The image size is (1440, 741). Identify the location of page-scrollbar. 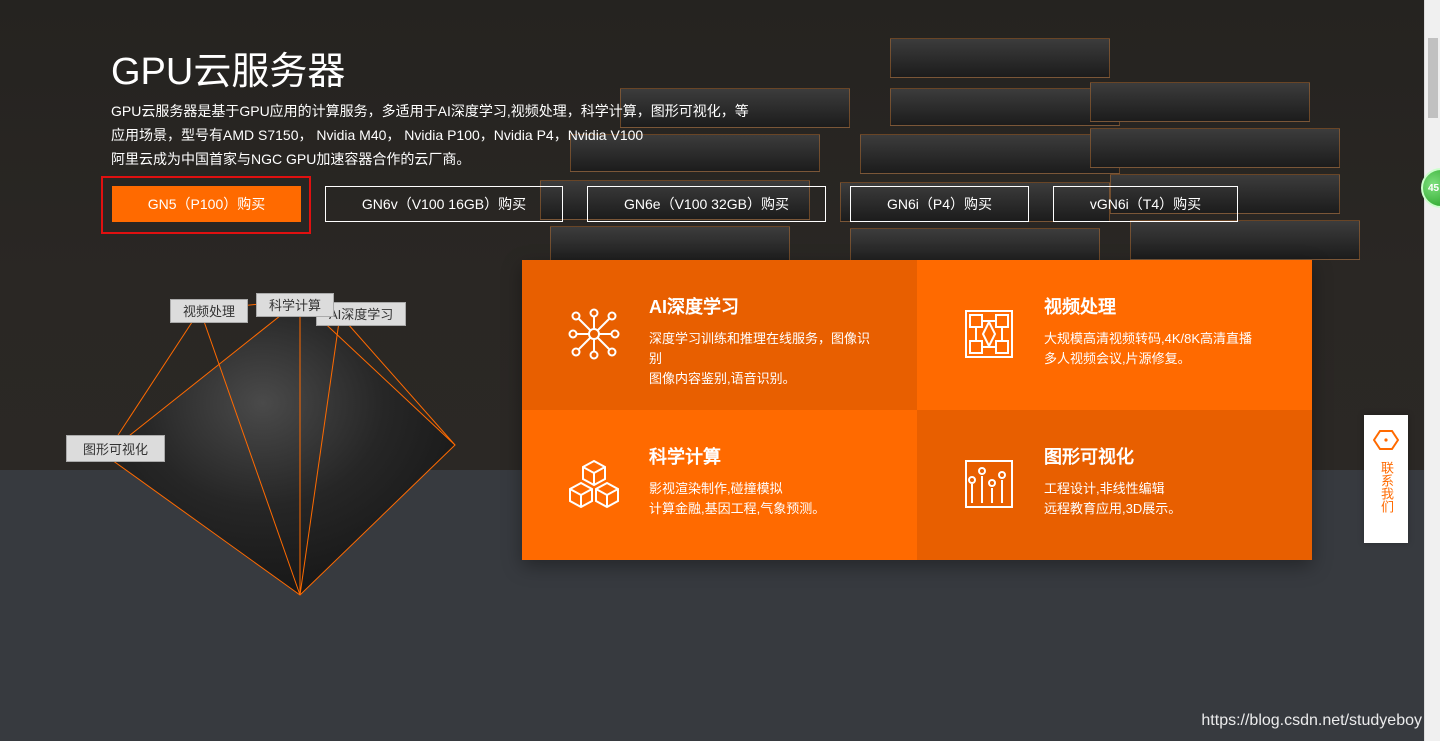
(1432, 370).